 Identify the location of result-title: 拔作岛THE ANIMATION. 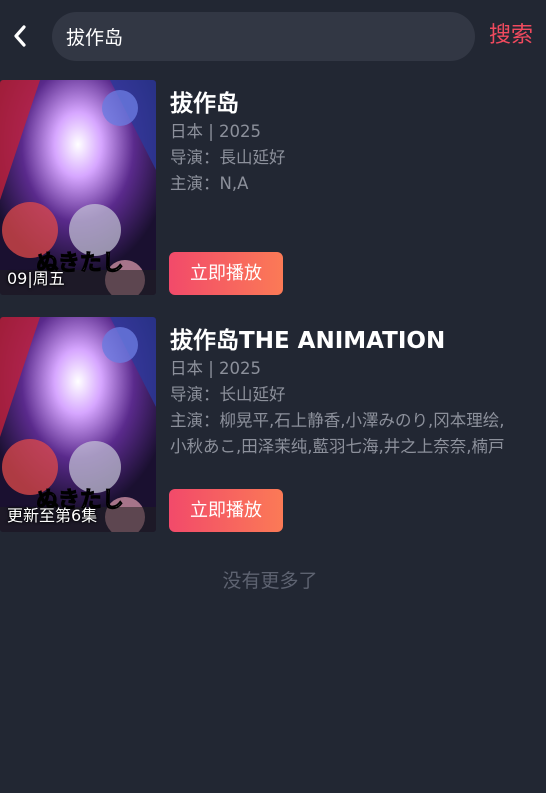
(307, 338).